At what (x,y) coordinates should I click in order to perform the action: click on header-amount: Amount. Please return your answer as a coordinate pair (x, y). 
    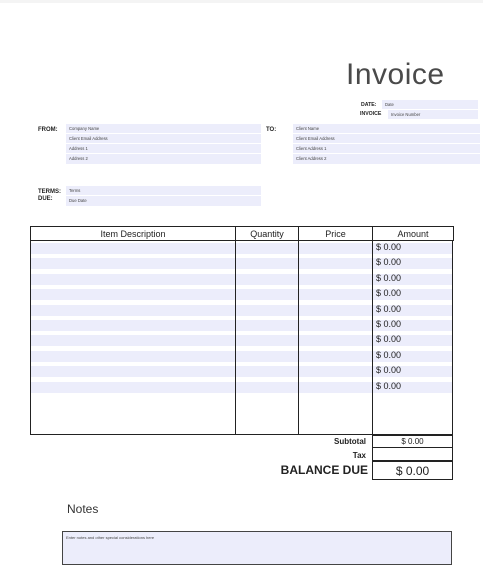
    Looking at the image, I should click on (413, 233).